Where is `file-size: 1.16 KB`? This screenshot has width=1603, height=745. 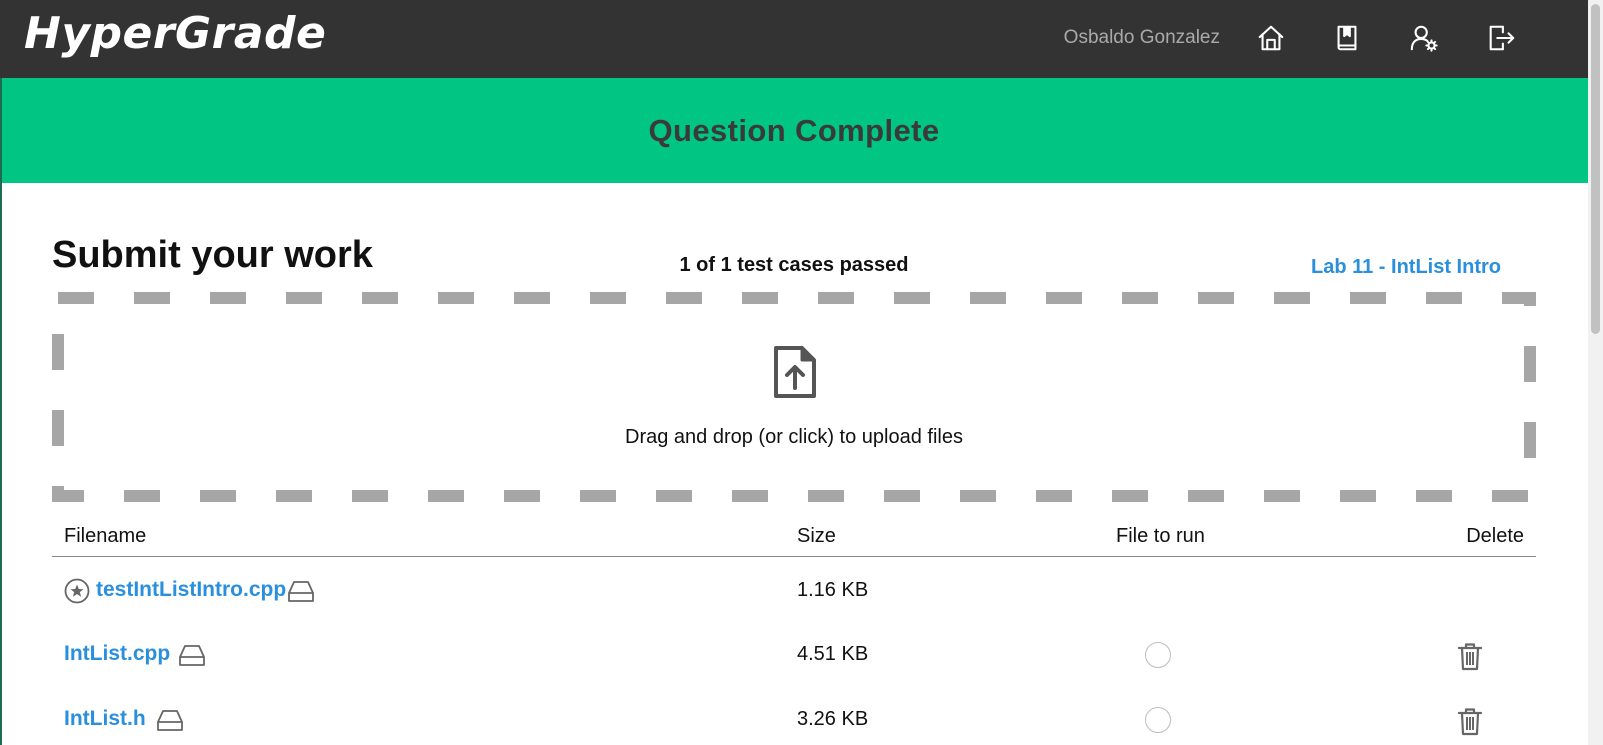 file-size: 1.16 KB is located at coordinates (833, 590).